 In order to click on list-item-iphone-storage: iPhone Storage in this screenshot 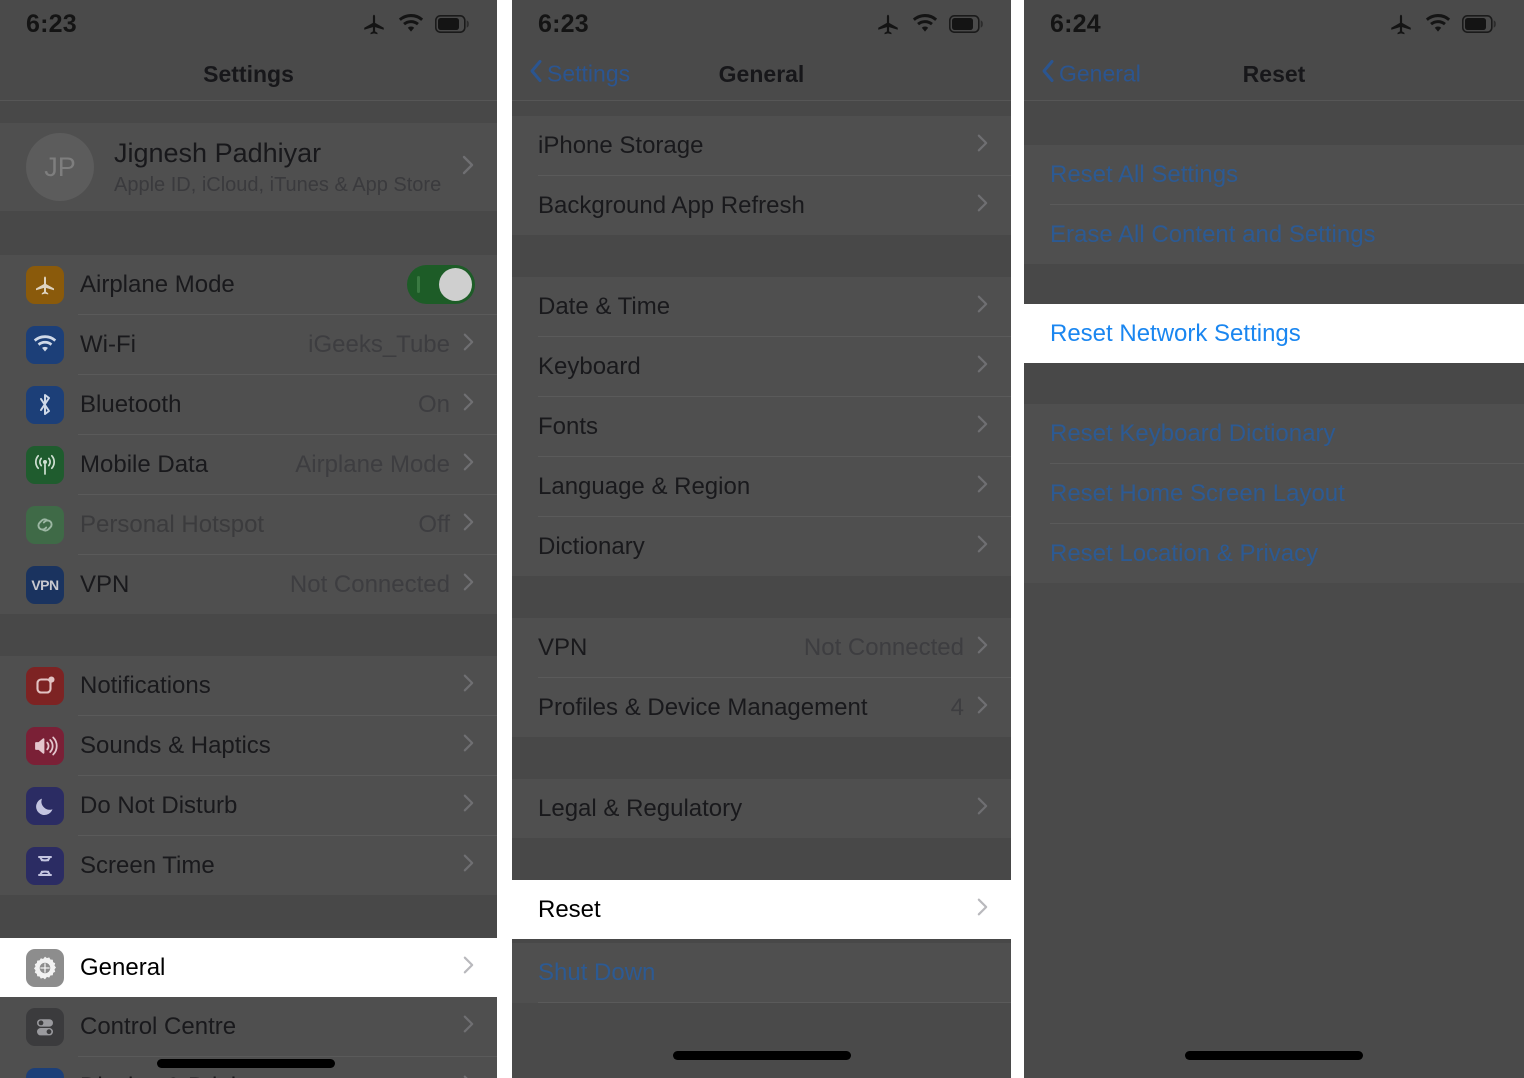, I will do `click(761, 145)`.